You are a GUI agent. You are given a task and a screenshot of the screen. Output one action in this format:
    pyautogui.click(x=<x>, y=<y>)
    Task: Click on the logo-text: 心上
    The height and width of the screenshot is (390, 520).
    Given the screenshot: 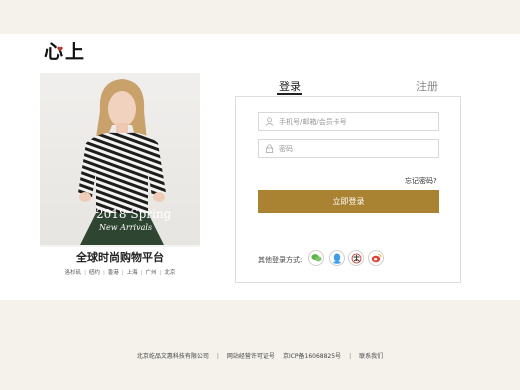 What is the action you would take?
    pyautogui.click(x=65, y=52)
    